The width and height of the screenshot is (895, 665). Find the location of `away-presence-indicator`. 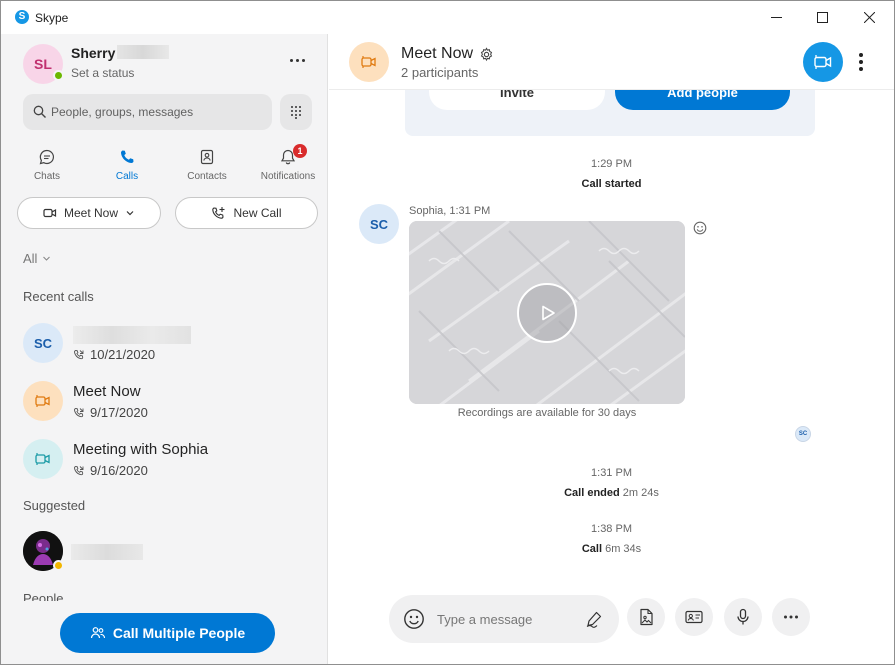

away-presence-indicator is located at coordinates (58, 565).